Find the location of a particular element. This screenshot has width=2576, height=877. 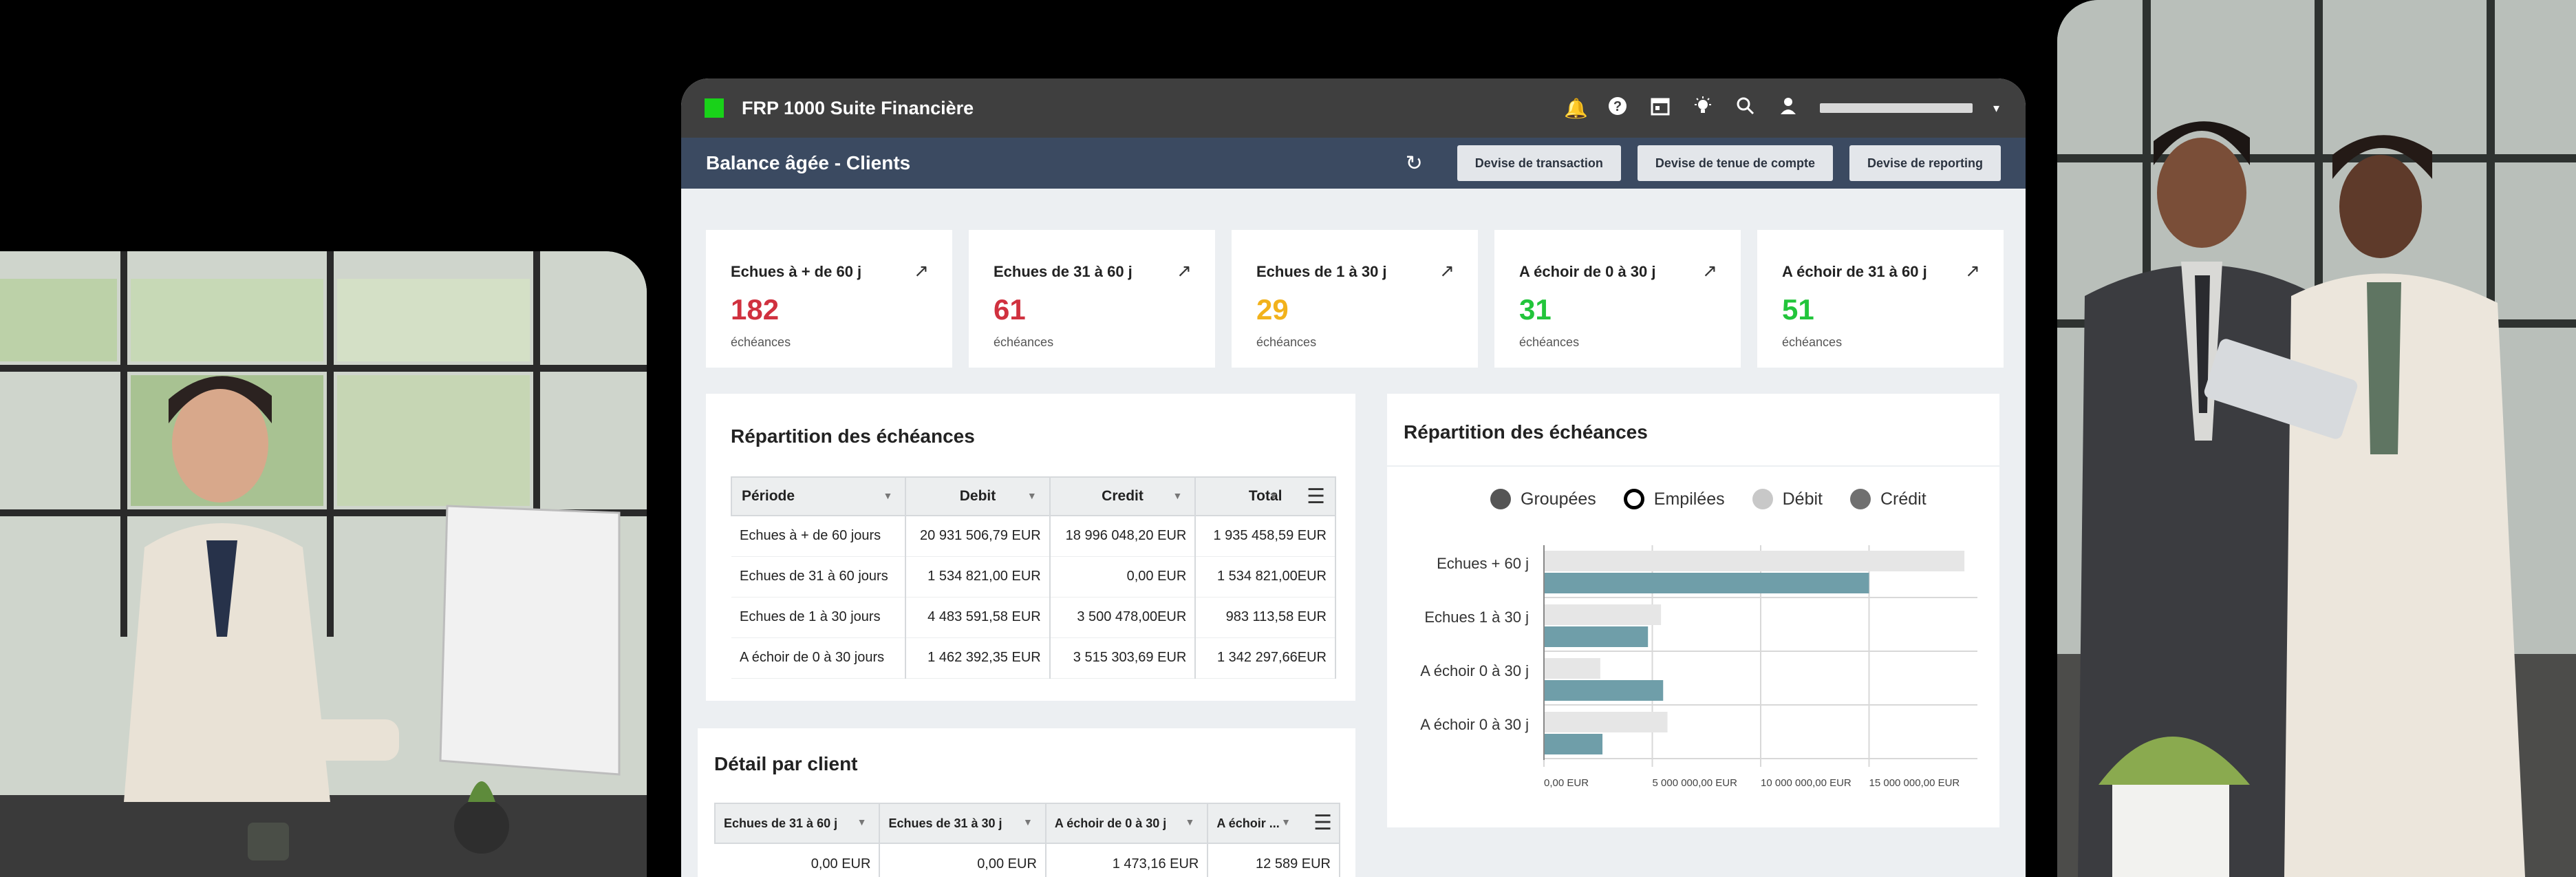

cell-period: Echues à + de 60 jours is located at coordinates (819, 537).